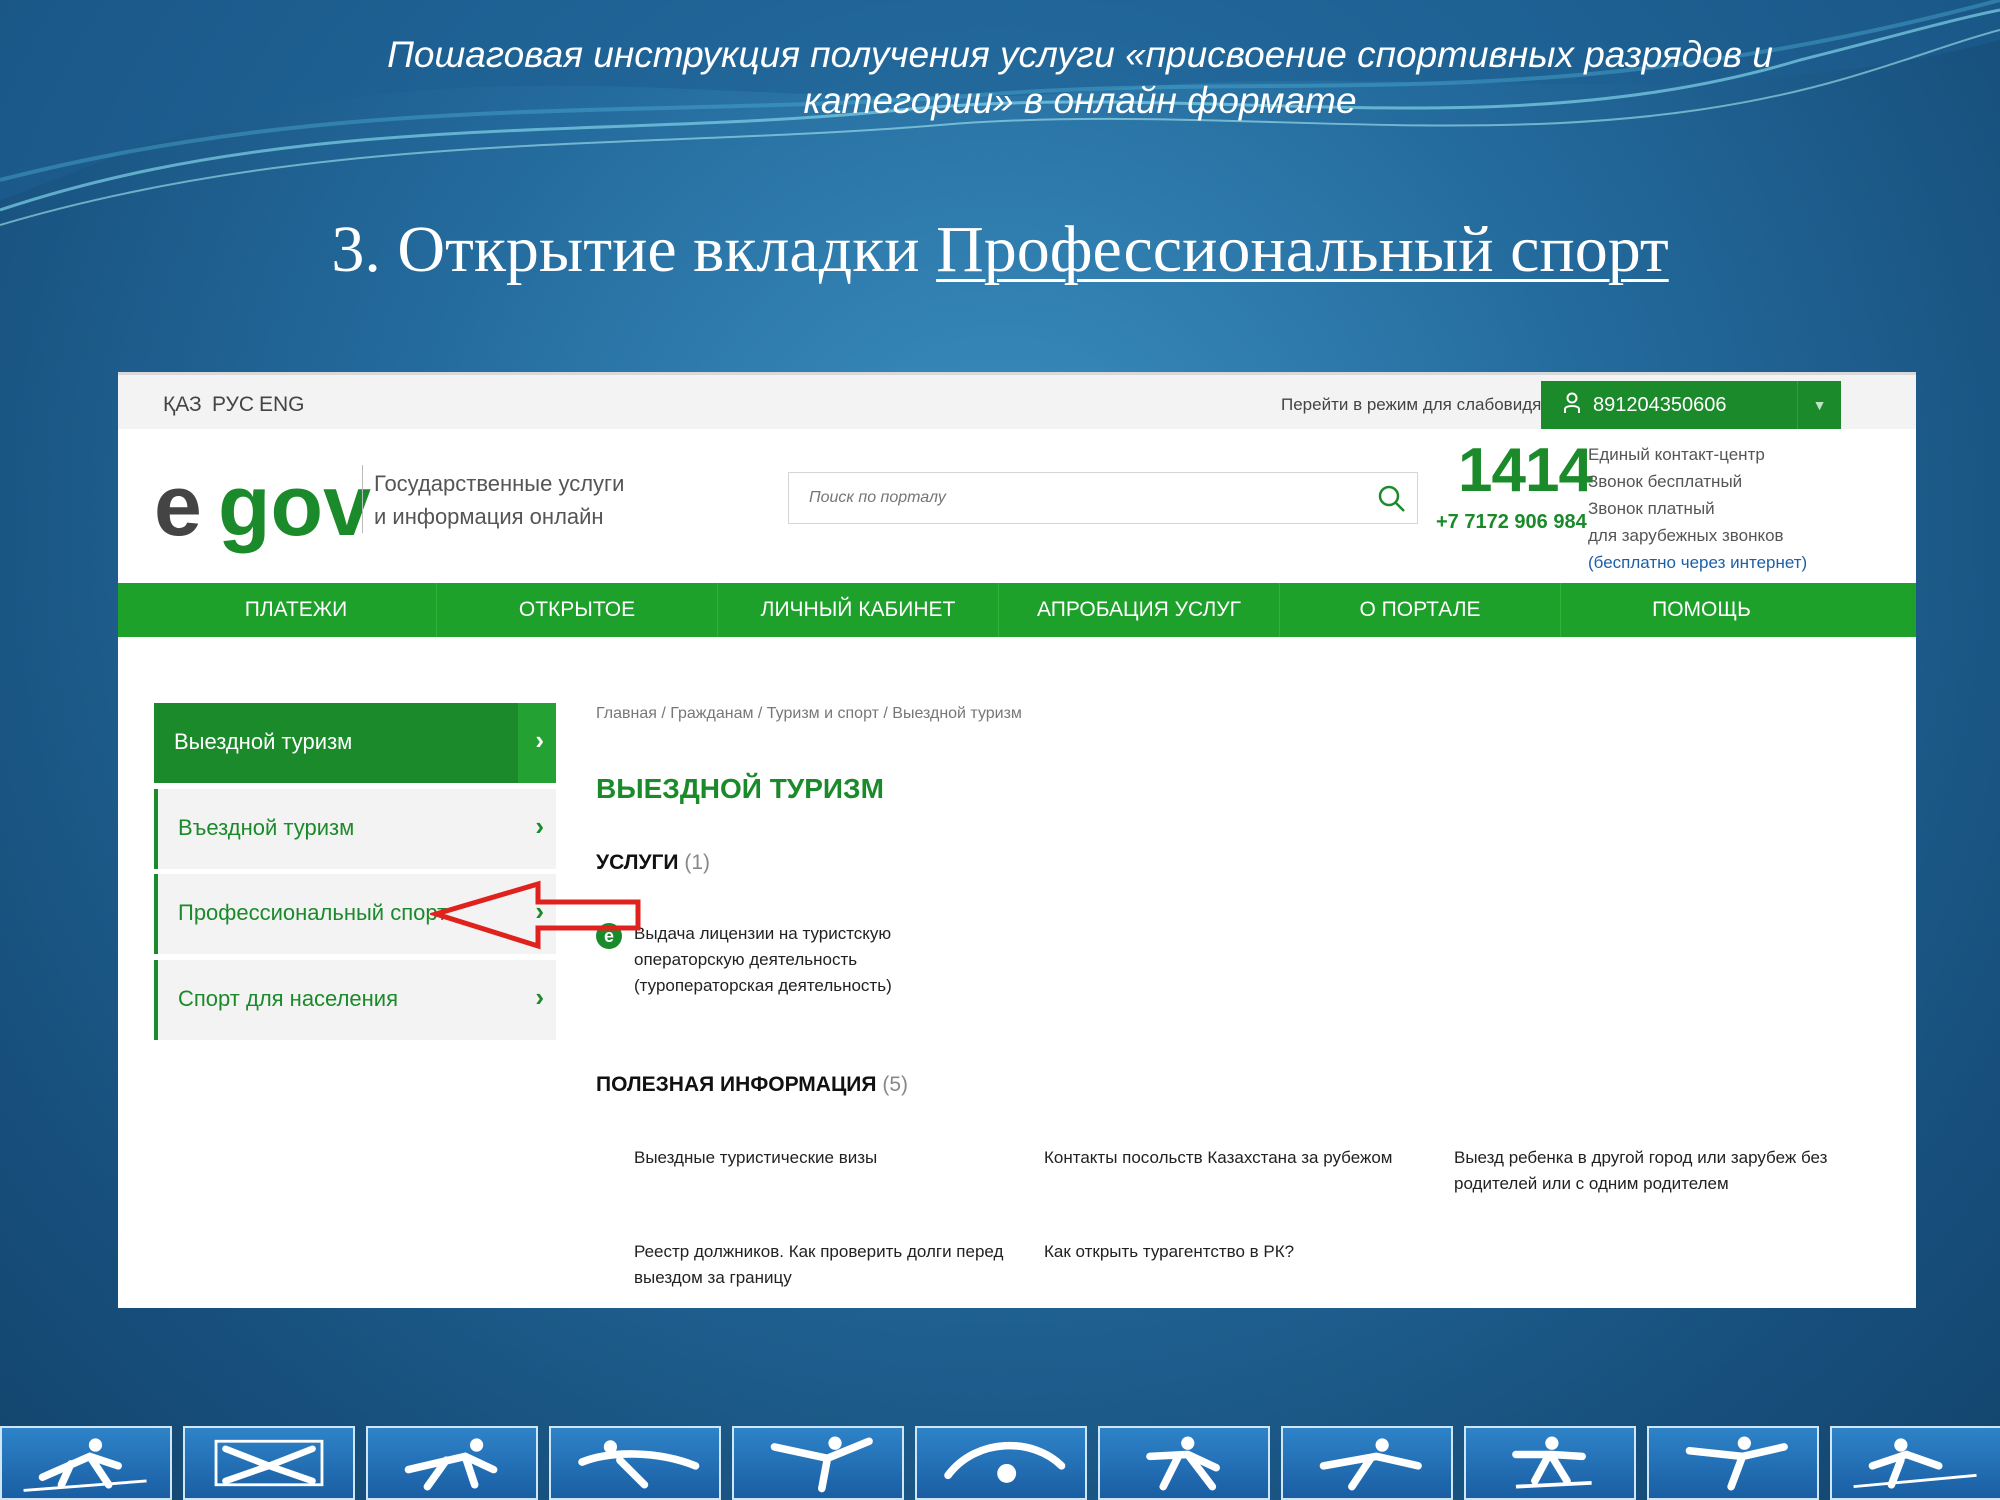 The image size is (2000, 1500). What do you see at coordinates (294, 506) in the screenshot?
I see `logo-gov: gov` at bounding box center [294, 506].